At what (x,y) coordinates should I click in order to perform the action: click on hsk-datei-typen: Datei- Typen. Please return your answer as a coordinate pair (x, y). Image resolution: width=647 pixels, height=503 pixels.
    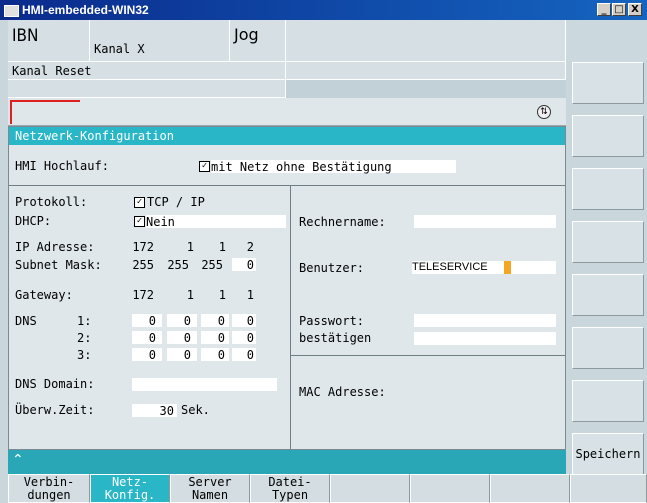
    Looking at the image, I should click on (290, 488).